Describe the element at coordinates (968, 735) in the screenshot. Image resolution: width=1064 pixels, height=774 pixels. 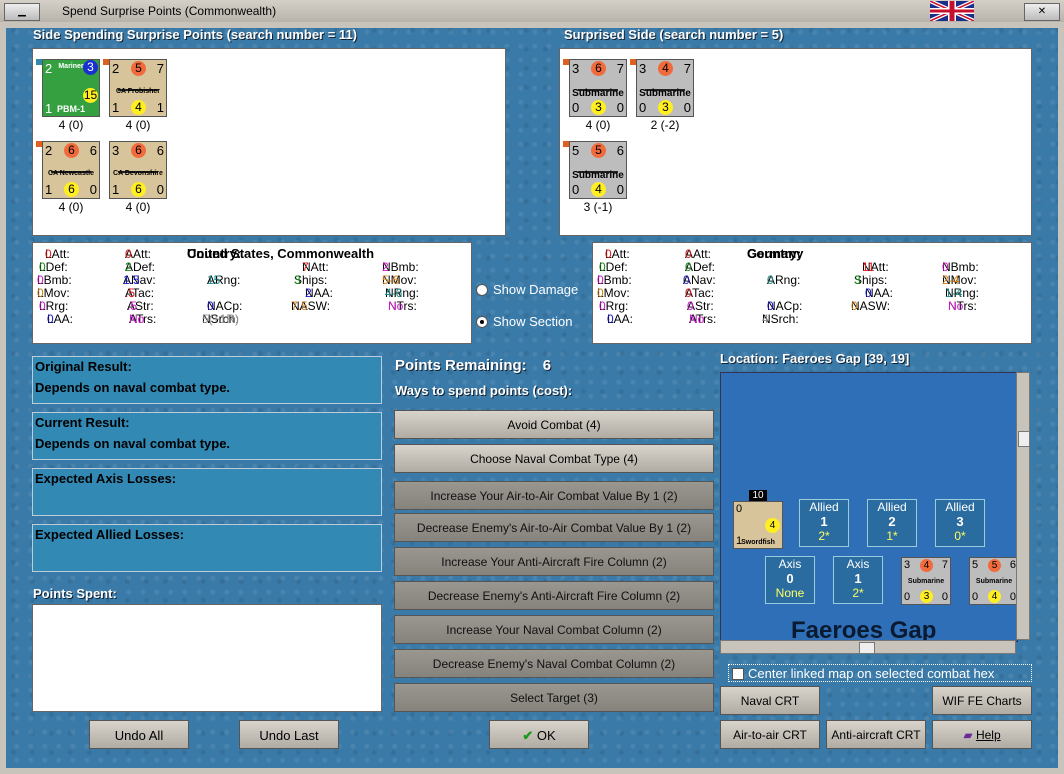
I see `help-book-icon: ▰` at that location.